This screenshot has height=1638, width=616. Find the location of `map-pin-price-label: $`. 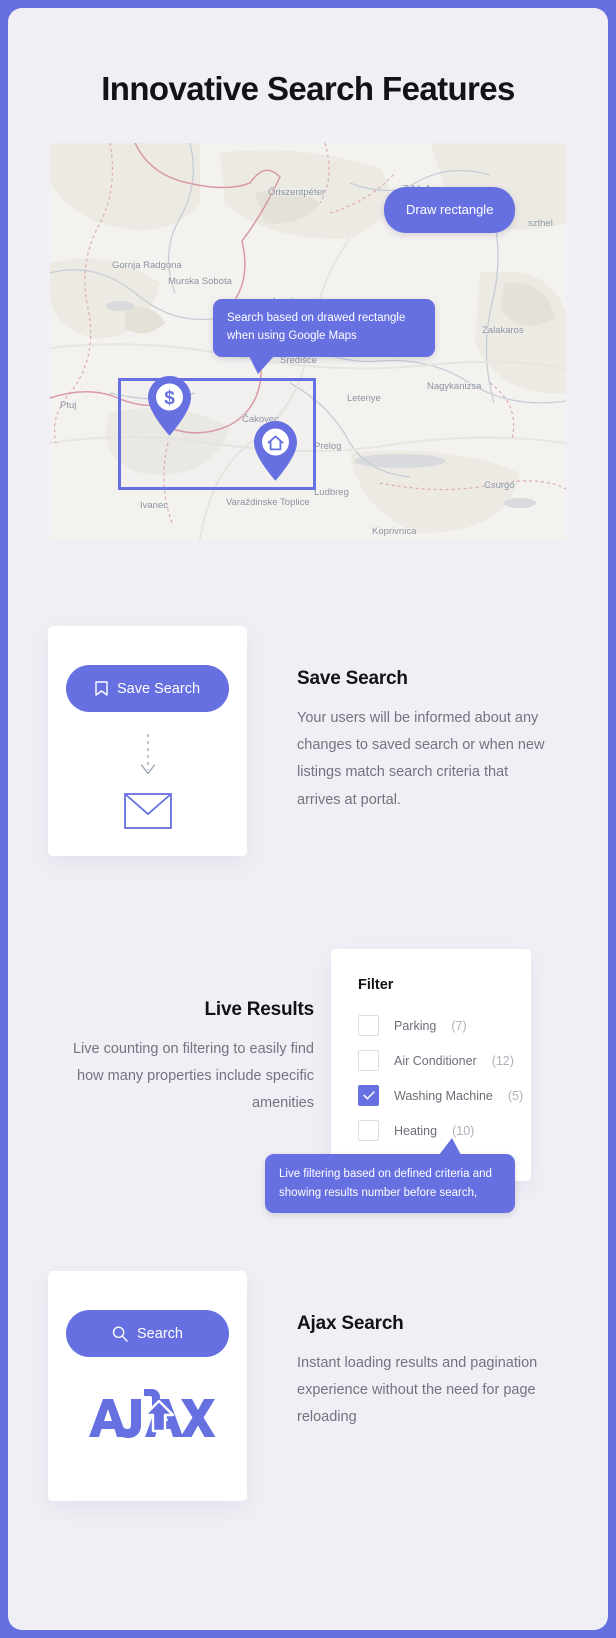

map-pin-price-label: $ is located at coordinates (169, 398).